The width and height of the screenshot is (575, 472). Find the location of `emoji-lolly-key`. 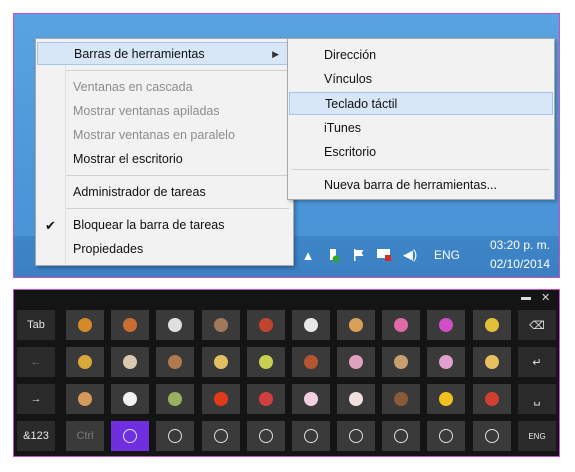

emoji-lolly-key is located at coordinates (446, 362).